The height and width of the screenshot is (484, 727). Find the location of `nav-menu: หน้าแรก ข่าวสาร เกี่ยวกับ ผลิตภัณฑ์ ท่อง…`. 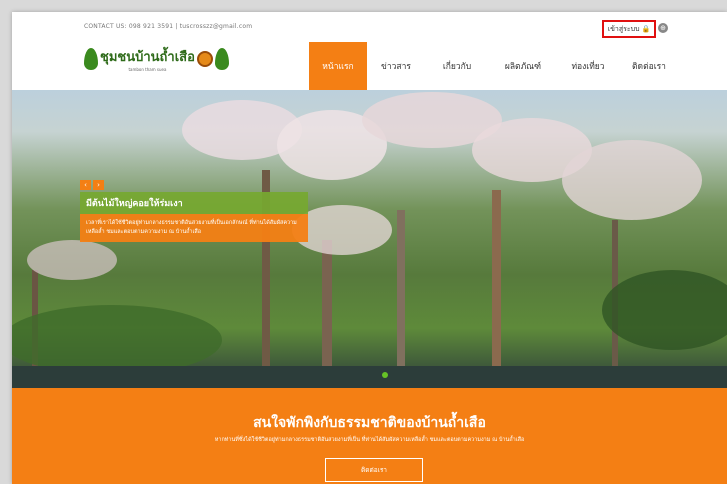

nav-menu: หน้าแรก ข่าวสาร เกี่ยวกับ ผลิตภัณฑ์ ท่อง… is located at coordinates (494, 66).